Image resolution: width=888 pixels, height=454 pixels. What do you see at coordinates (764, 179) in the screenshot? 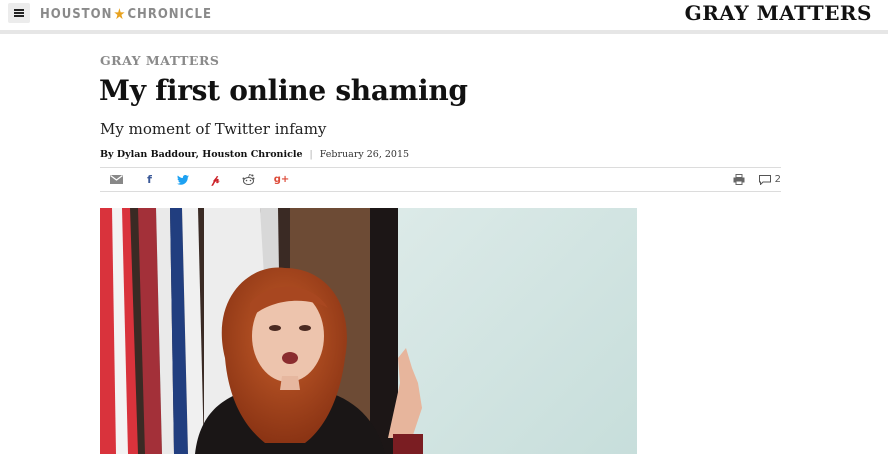
I see `comment-icon` at bounding box center [764, 179].